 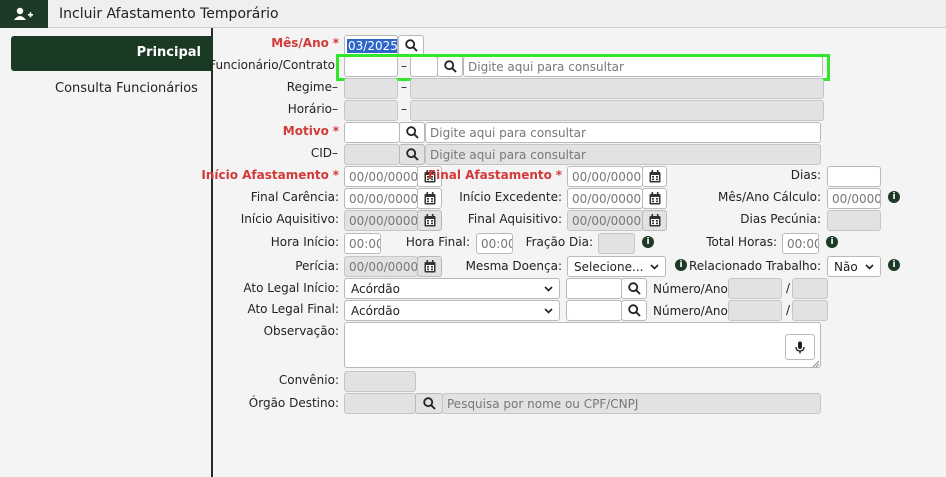 What do you see at coordinates (594, 310) in the screenshot?
I see `ato-legal-final-code-input` at bounding box center [594, 310].